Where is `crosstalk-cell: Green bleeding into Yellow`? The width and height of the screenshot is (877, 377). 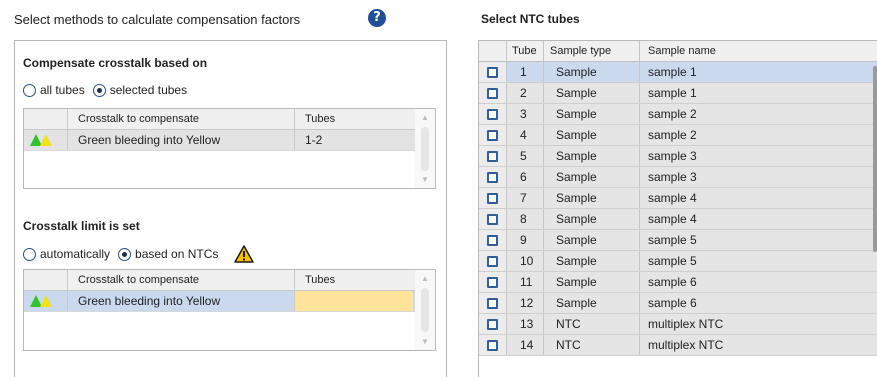
crosstalk-cell: Green bleeding into Yellow is located at coordinates (181, 301).